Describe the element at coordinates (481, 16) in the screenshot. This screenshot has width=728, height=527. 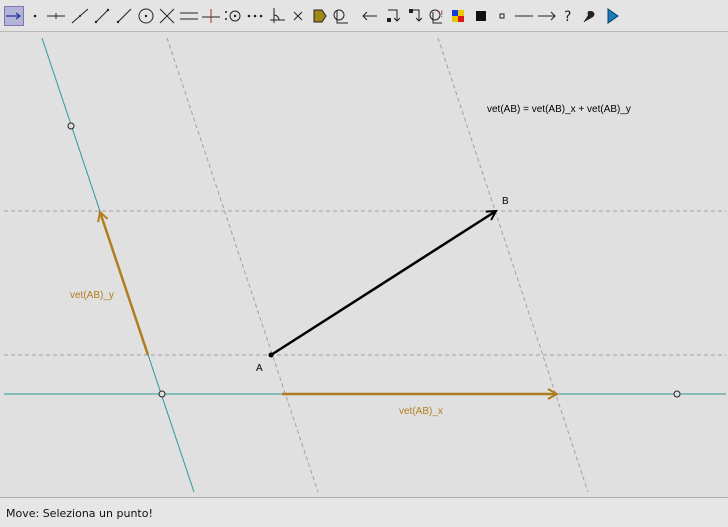
I see `filled-square-icon` at that location.